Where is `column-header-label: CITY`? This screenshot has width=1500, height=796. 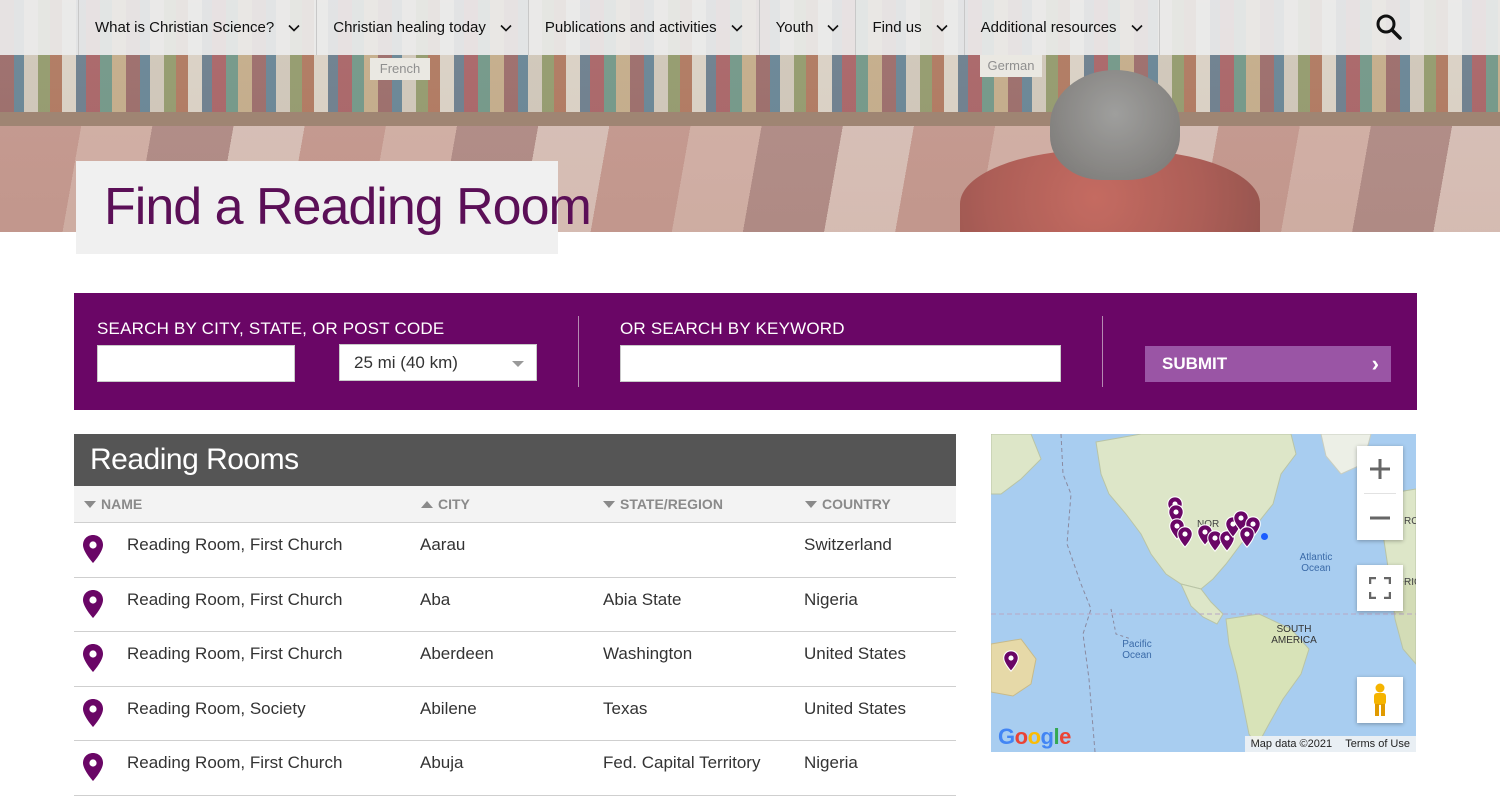 column-header-label: CITY is located at coordinates (454, 504).